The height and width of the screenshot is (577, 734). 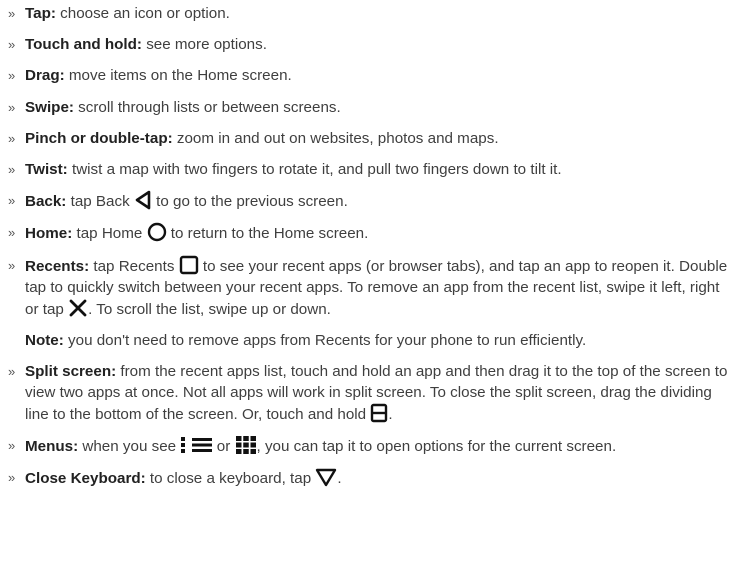 I want to click on term-label: Tap:, so click(x=40, y=13).